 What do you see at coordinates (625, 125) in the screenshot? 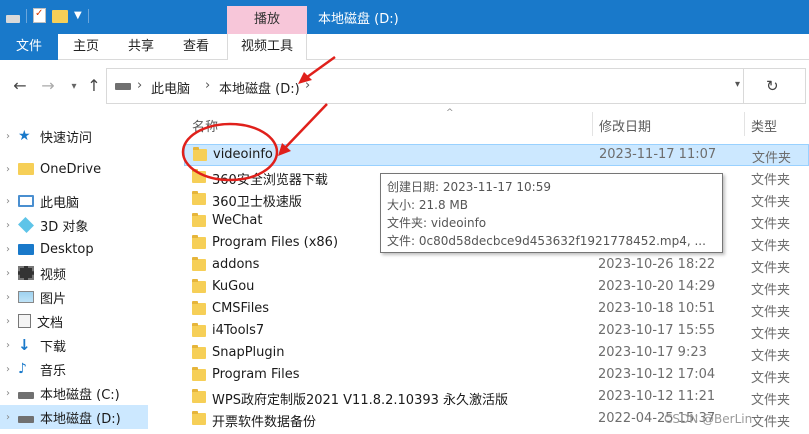
I see `column-header-modified: 修改日期` at bounding box center [625, 125].